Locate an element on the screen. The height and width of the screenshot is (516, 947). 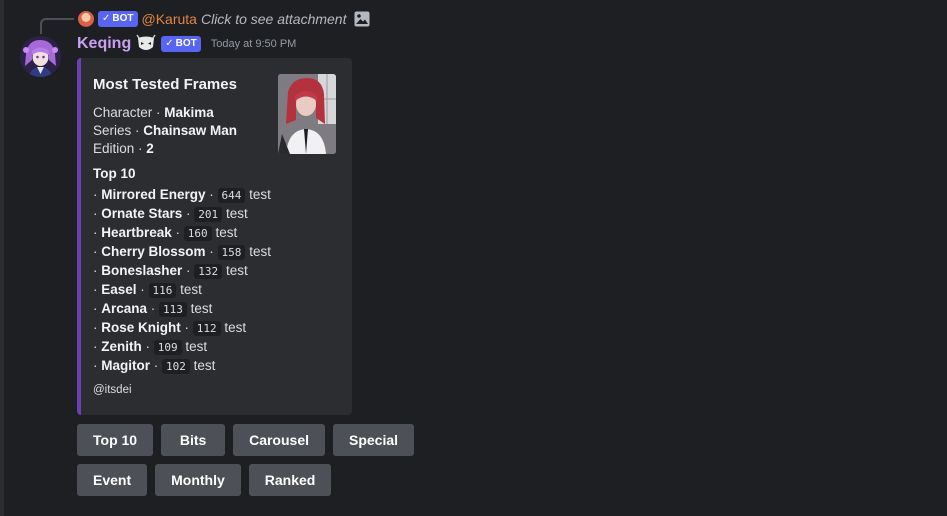
list-item: · Mirrored Energy · 644 test is located at coordinates (182, 195).